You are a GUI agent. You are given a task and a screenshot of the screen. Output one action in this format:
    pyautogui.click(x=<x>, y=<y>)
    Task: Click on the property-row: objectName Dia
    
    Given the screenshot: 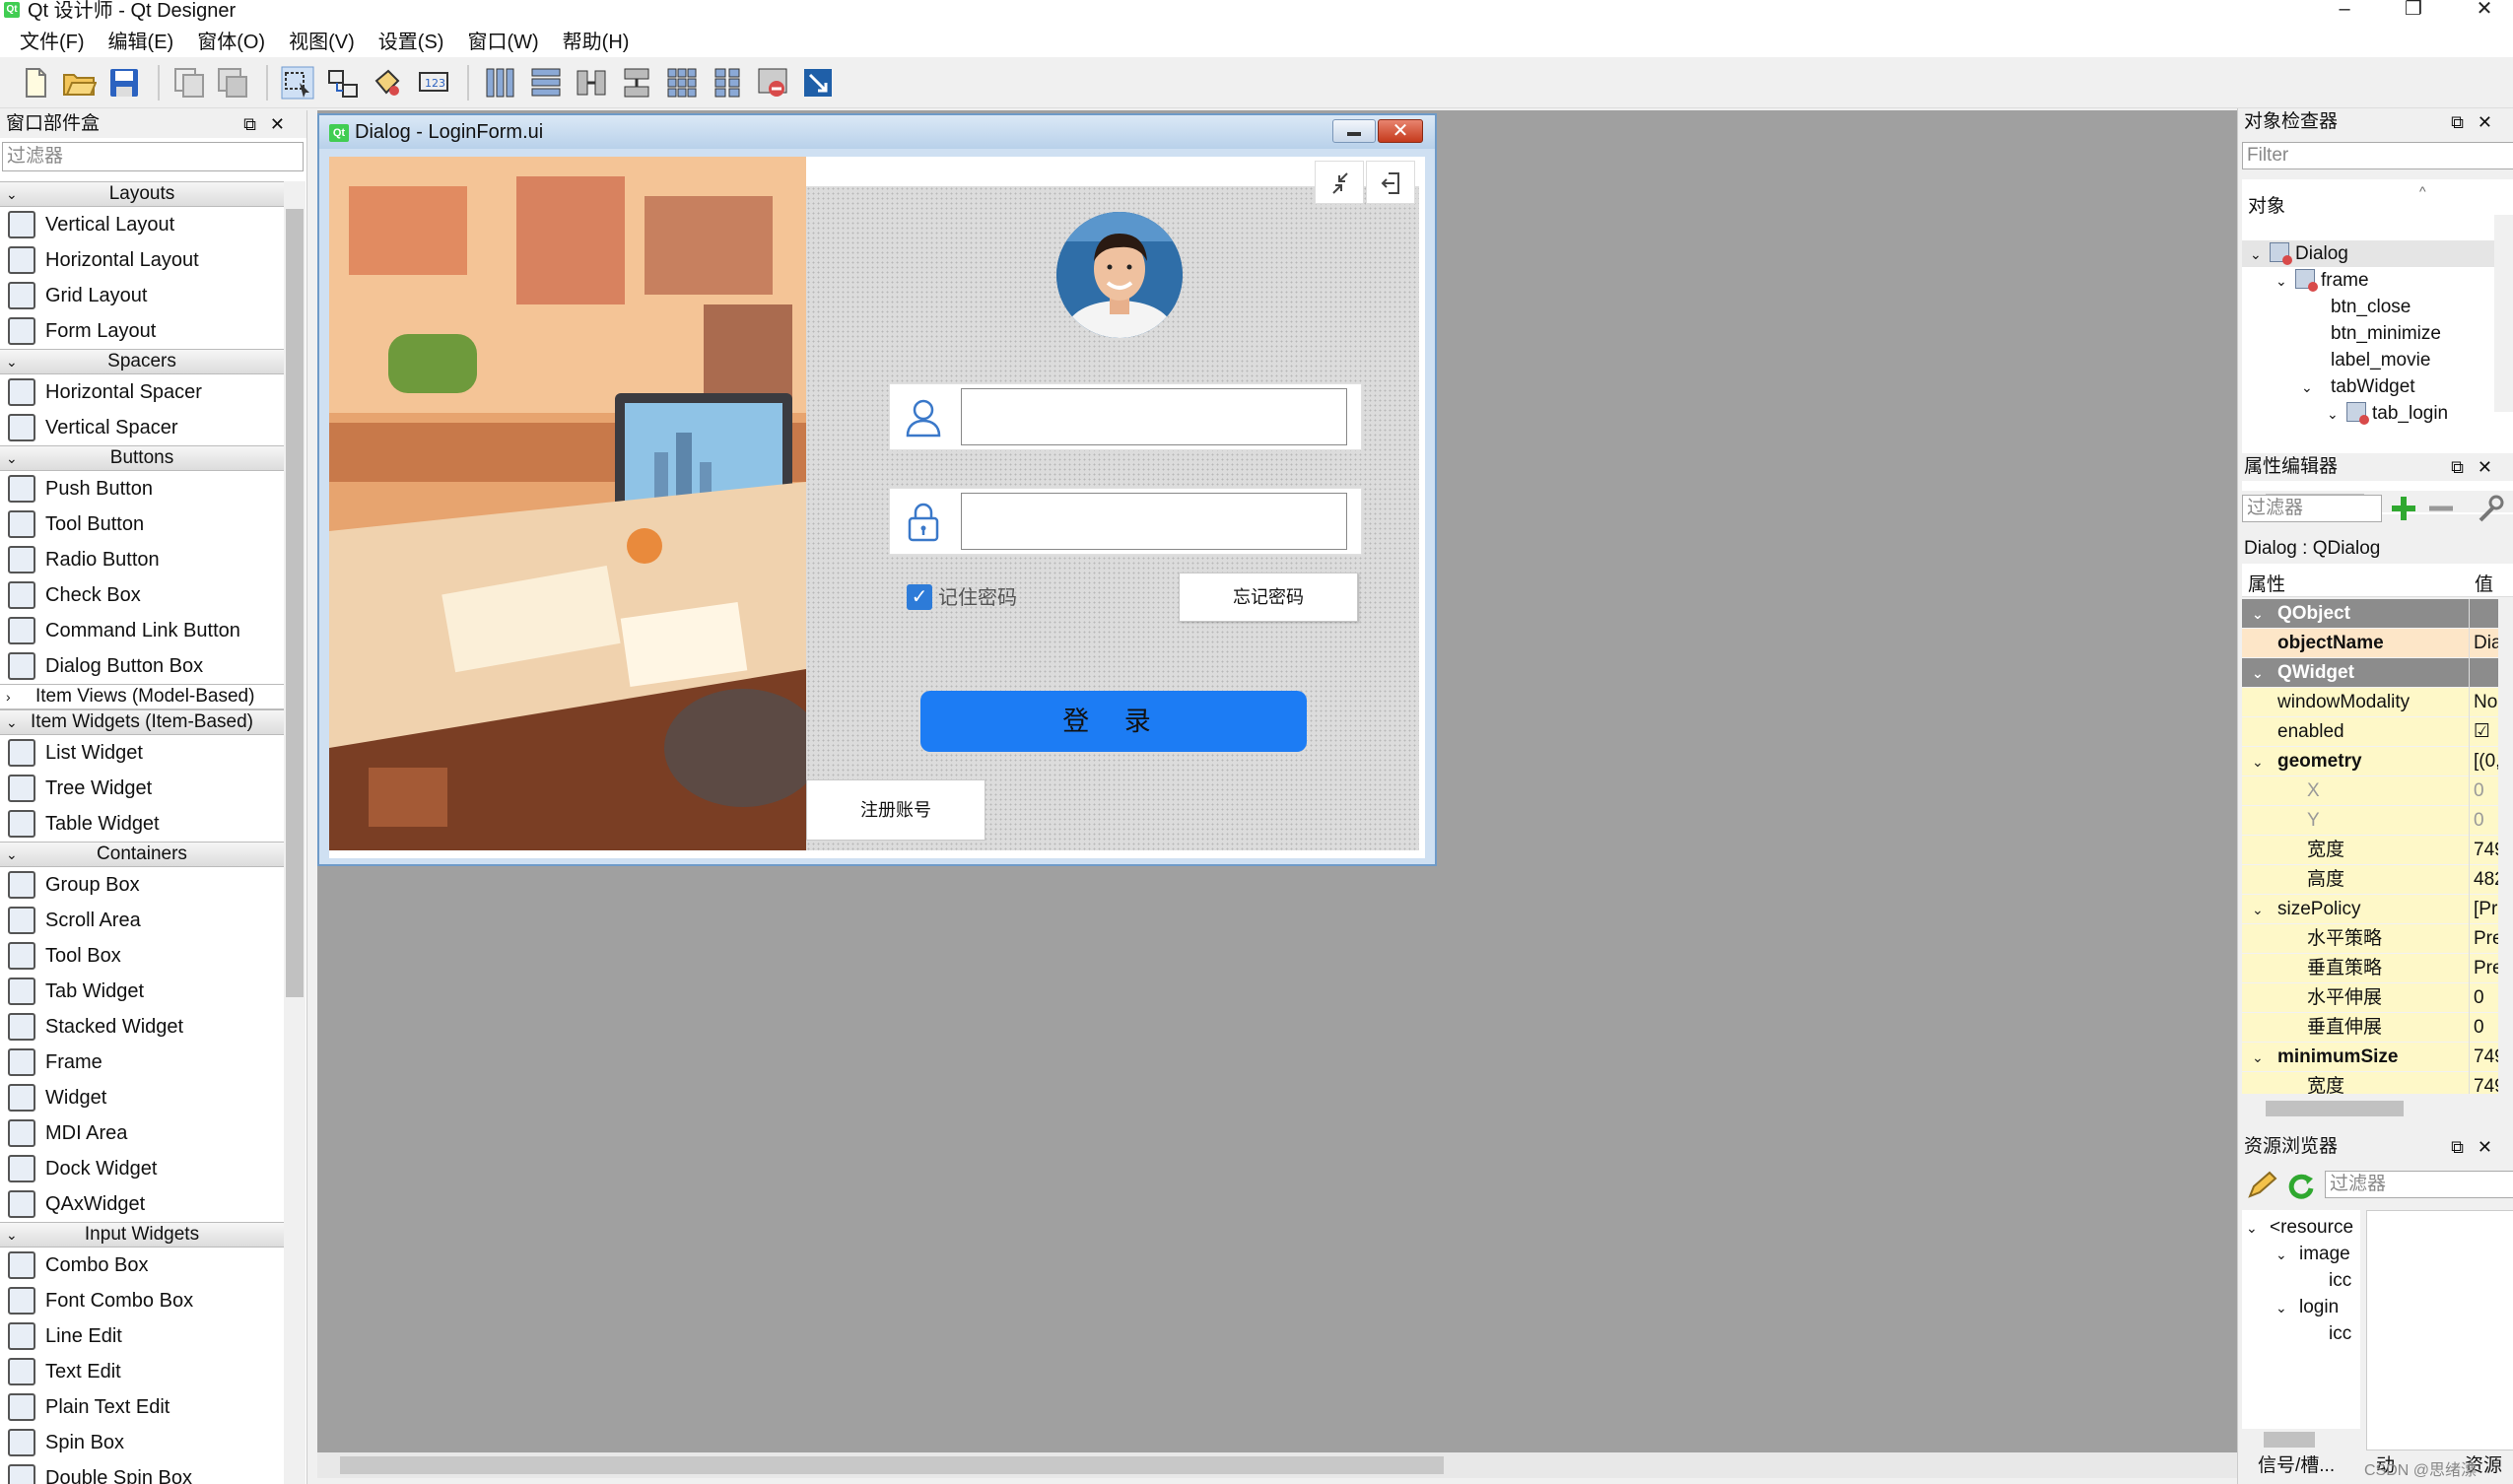 What is the action you would take?
    pyautogui.click(x=2378, y=643)
    